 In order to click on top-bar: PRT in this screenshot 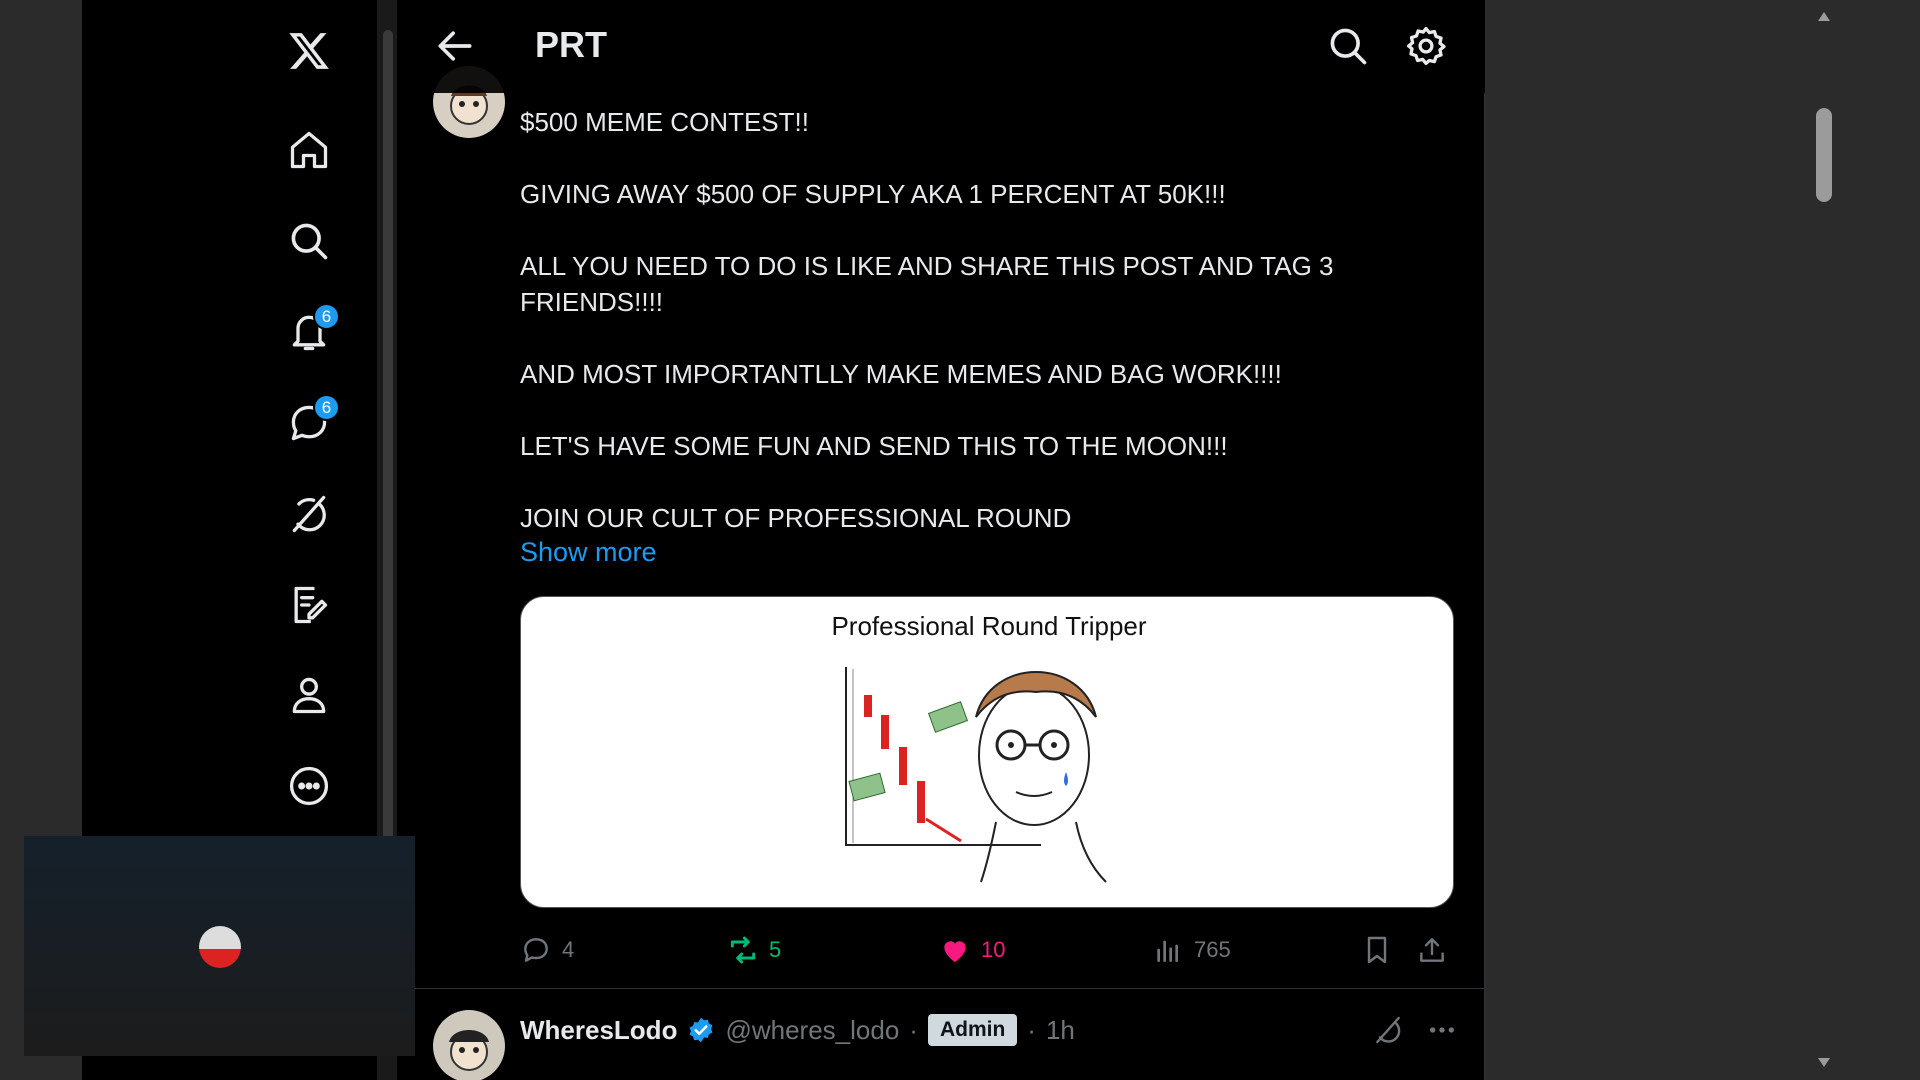, I will do `click(941, 46)`.